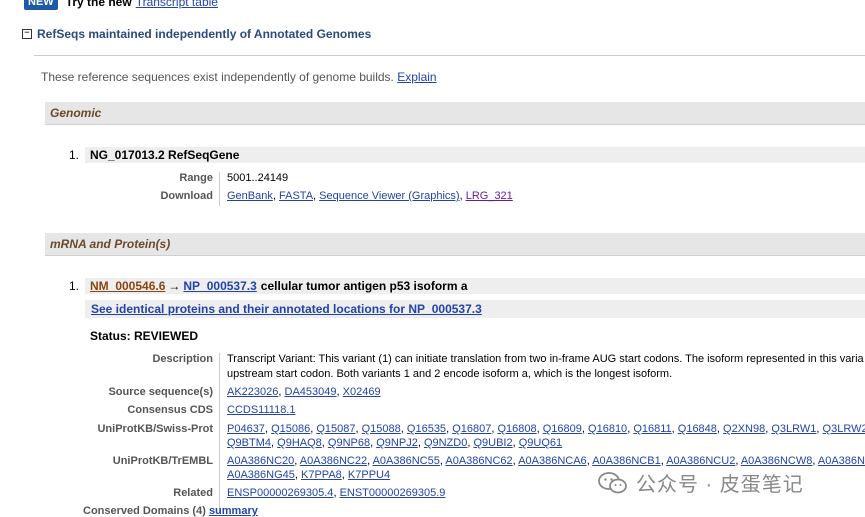 This screenshot has width=865, height=517. I want to click on mrna-item-number: 1., so click(74, 286).